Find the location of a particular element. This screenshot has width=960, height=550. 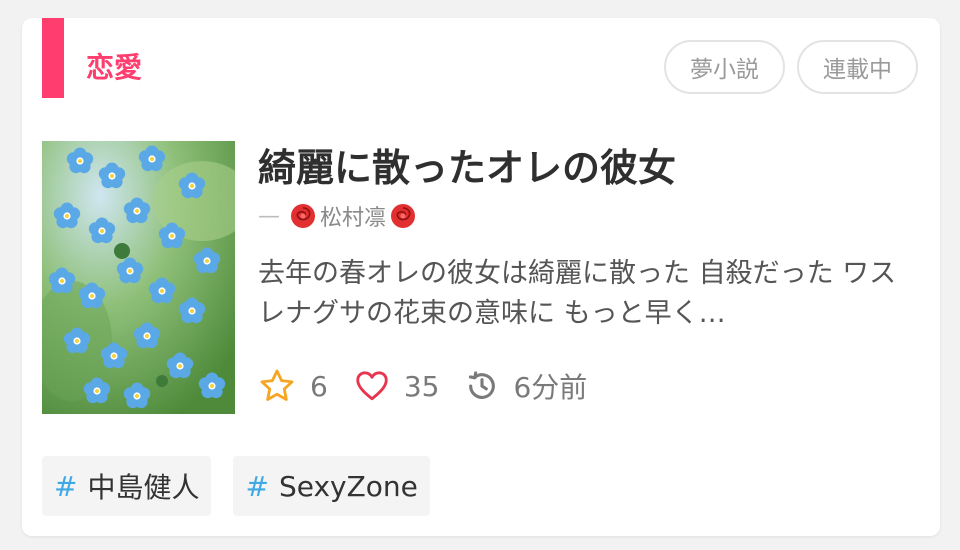

badge-dream-novel: 夢小説 is located at coordinates (724, 67).